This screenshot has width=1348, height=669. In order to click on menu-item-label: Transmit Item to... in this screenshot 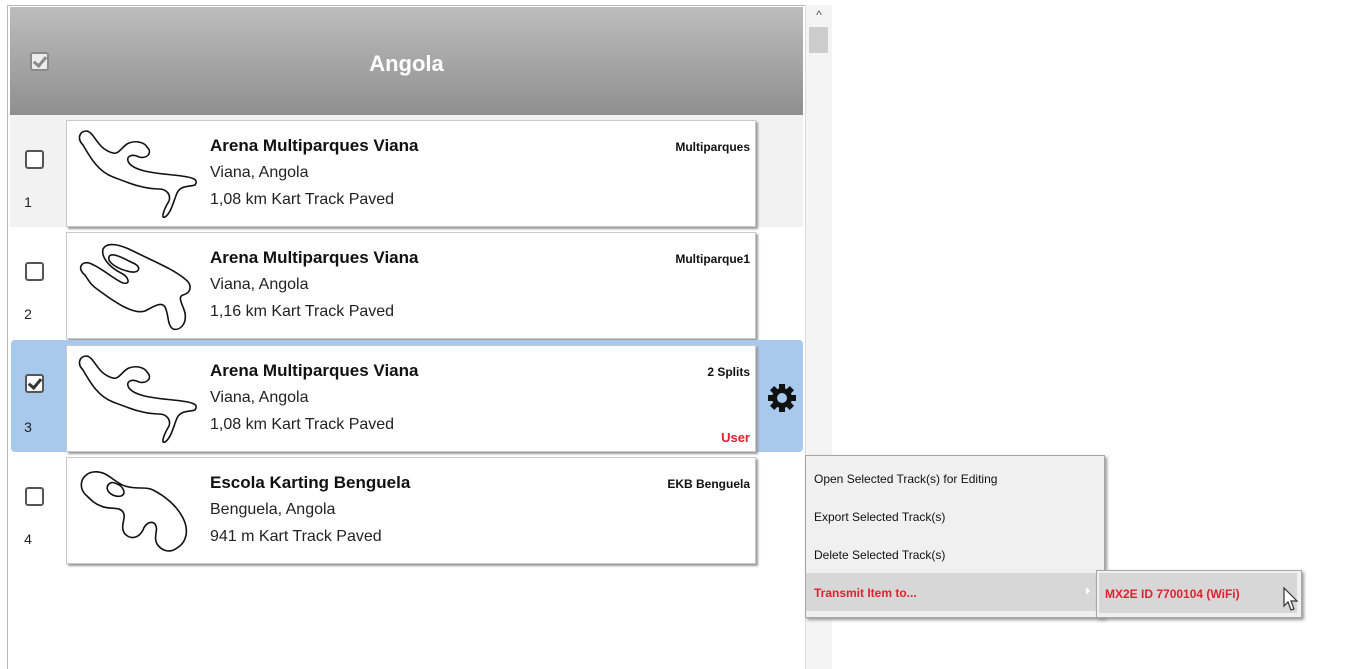, I will do `click(865, 593)`.